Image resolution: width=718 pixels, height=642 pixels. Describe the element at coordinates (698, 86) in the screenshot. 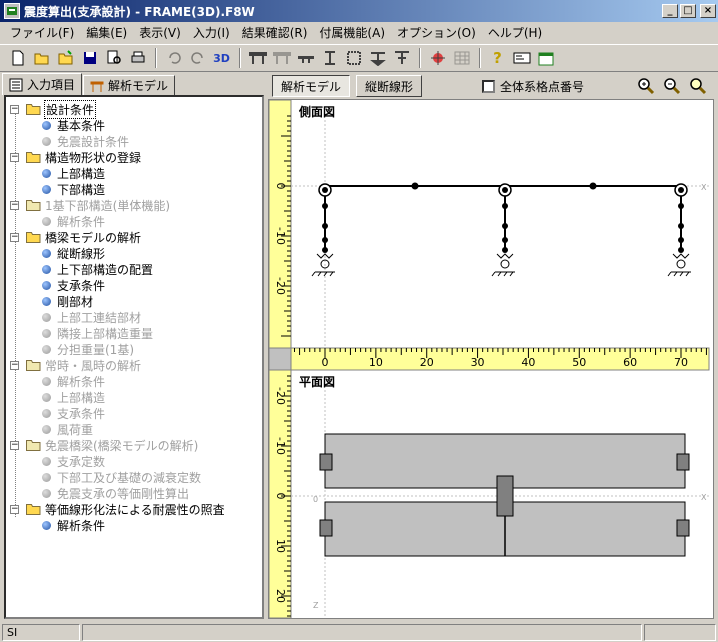

I see `zoom-fit-icon` at that location.